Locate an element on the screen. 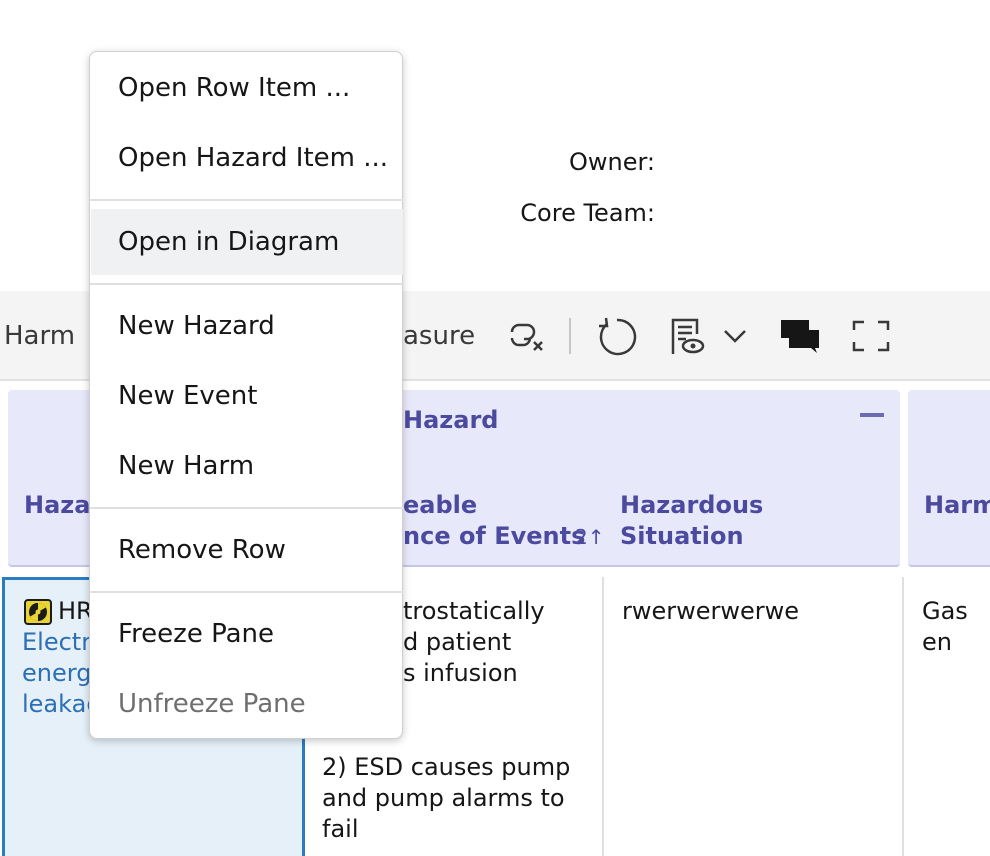 This screenshot has height=856, width=990. events-text-line3: s infusion is located at coordinates (460, 673).